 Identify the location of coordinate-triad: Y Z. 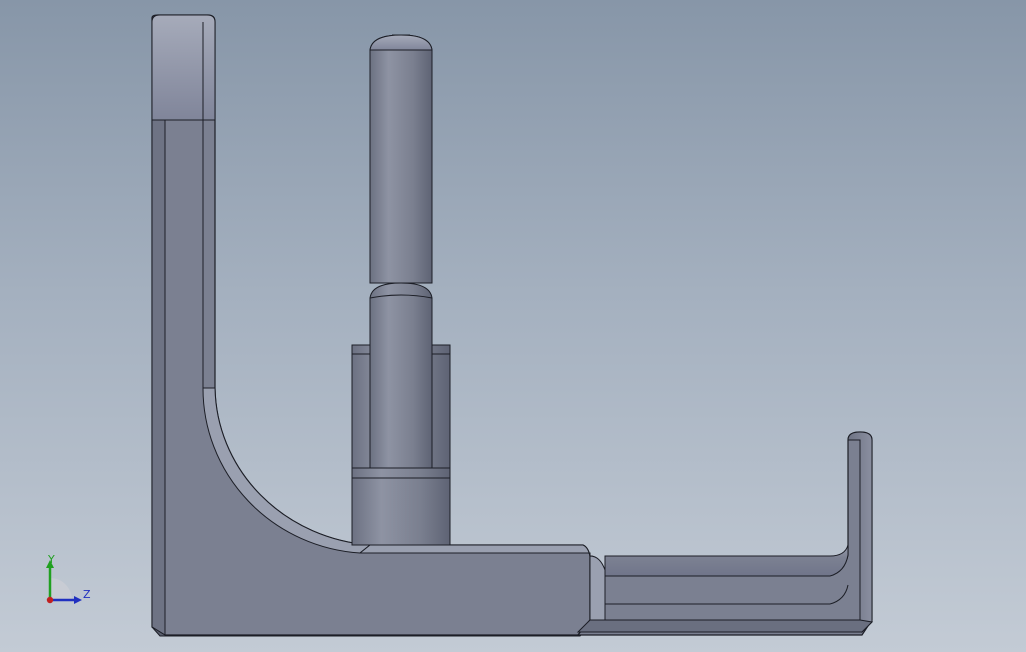
(68, 582).